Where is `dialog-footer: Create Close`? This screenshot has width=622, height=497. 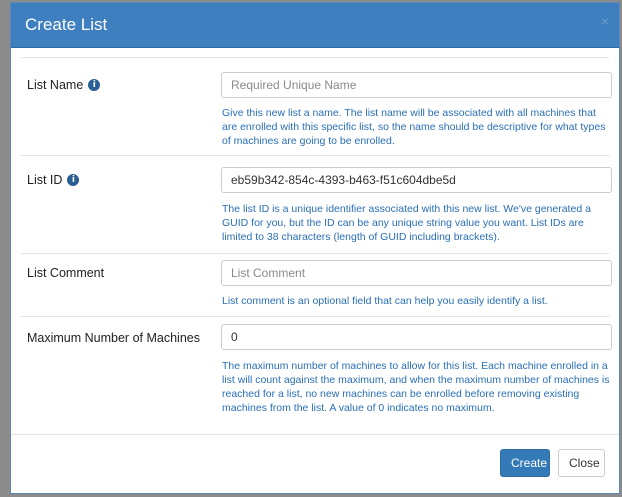 dialog-footer: Create Close is located at coordinates (315, 463).